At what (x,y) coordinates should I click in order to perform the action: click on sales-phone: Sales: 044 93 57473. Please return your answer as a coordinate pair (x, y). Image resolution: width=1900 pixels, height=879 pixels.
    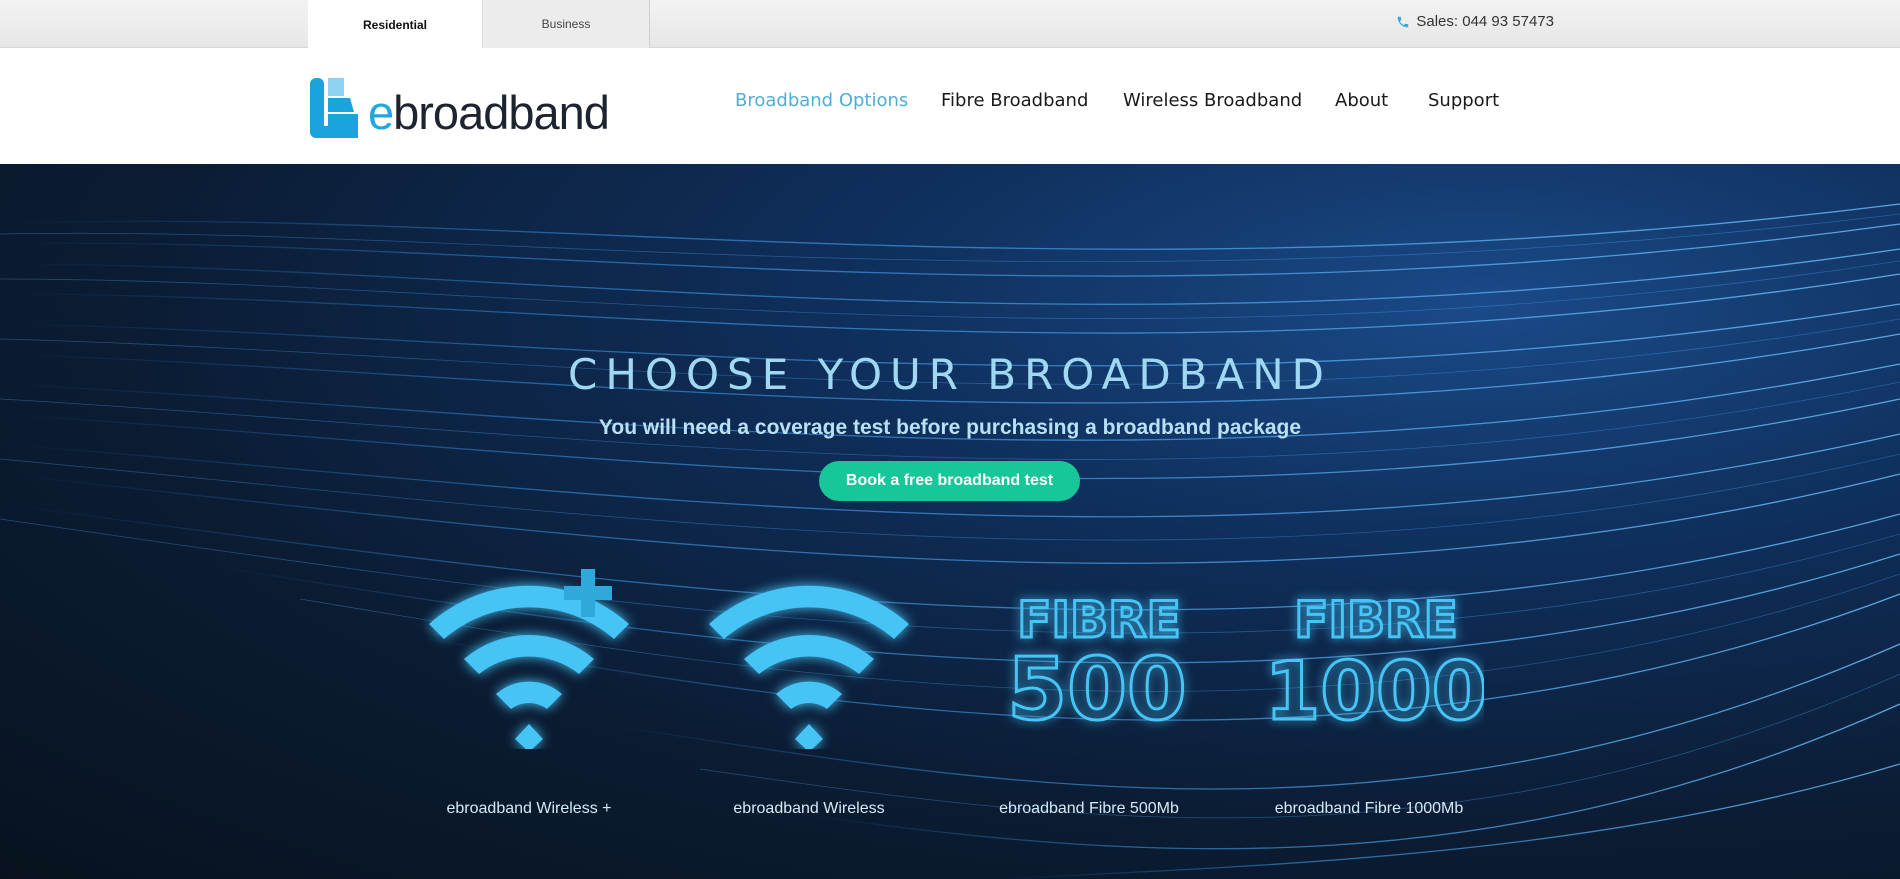
    Looking at the image, I should click on (1475, 21).